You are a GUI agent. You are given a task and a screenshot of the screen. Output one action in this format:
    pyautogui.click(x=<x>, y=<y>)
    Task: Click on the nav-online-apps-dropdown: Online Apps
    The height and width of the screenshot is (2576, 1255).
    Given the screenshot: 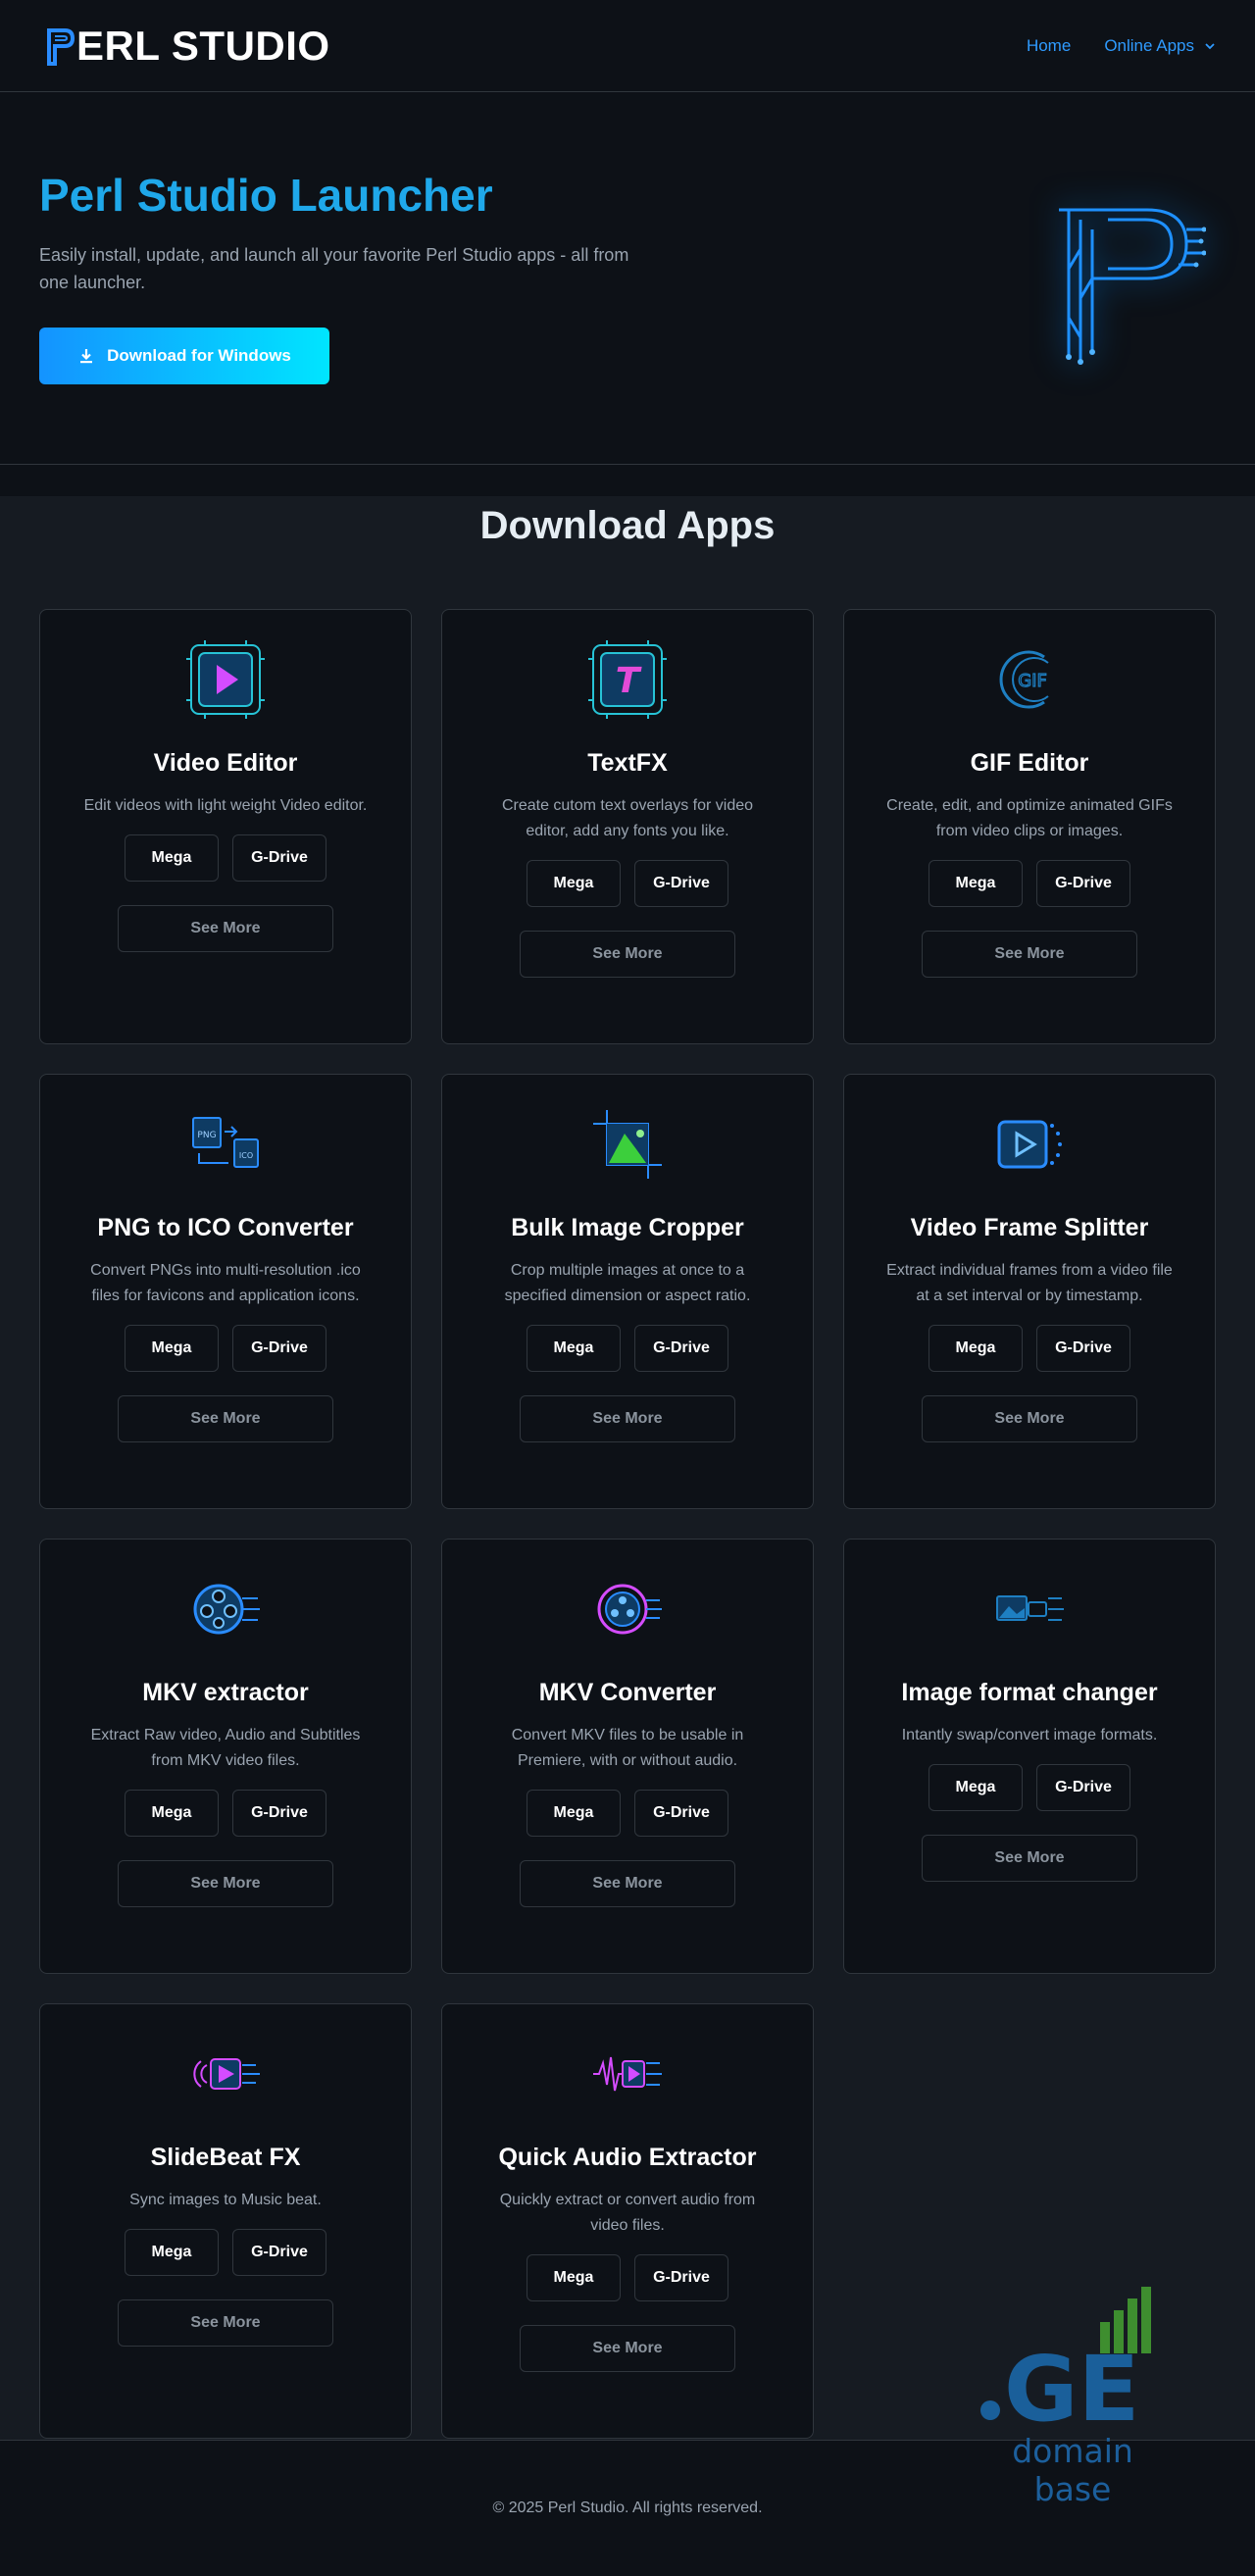 What is the action you would take?
    pyautogui.click(x=1160, y=46)
    